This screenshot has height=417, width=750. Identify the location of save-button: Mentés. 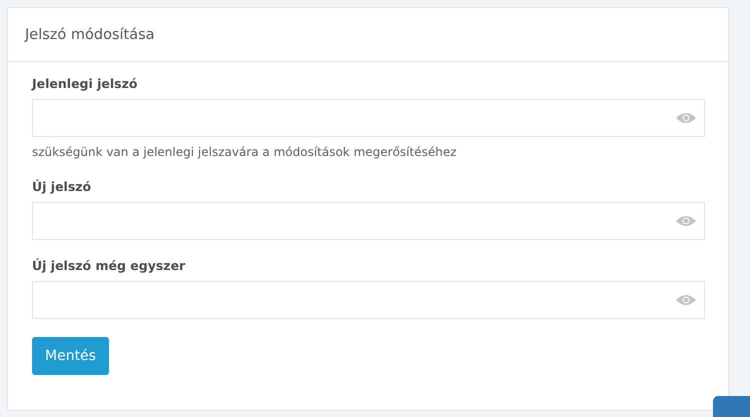
(70, 356).